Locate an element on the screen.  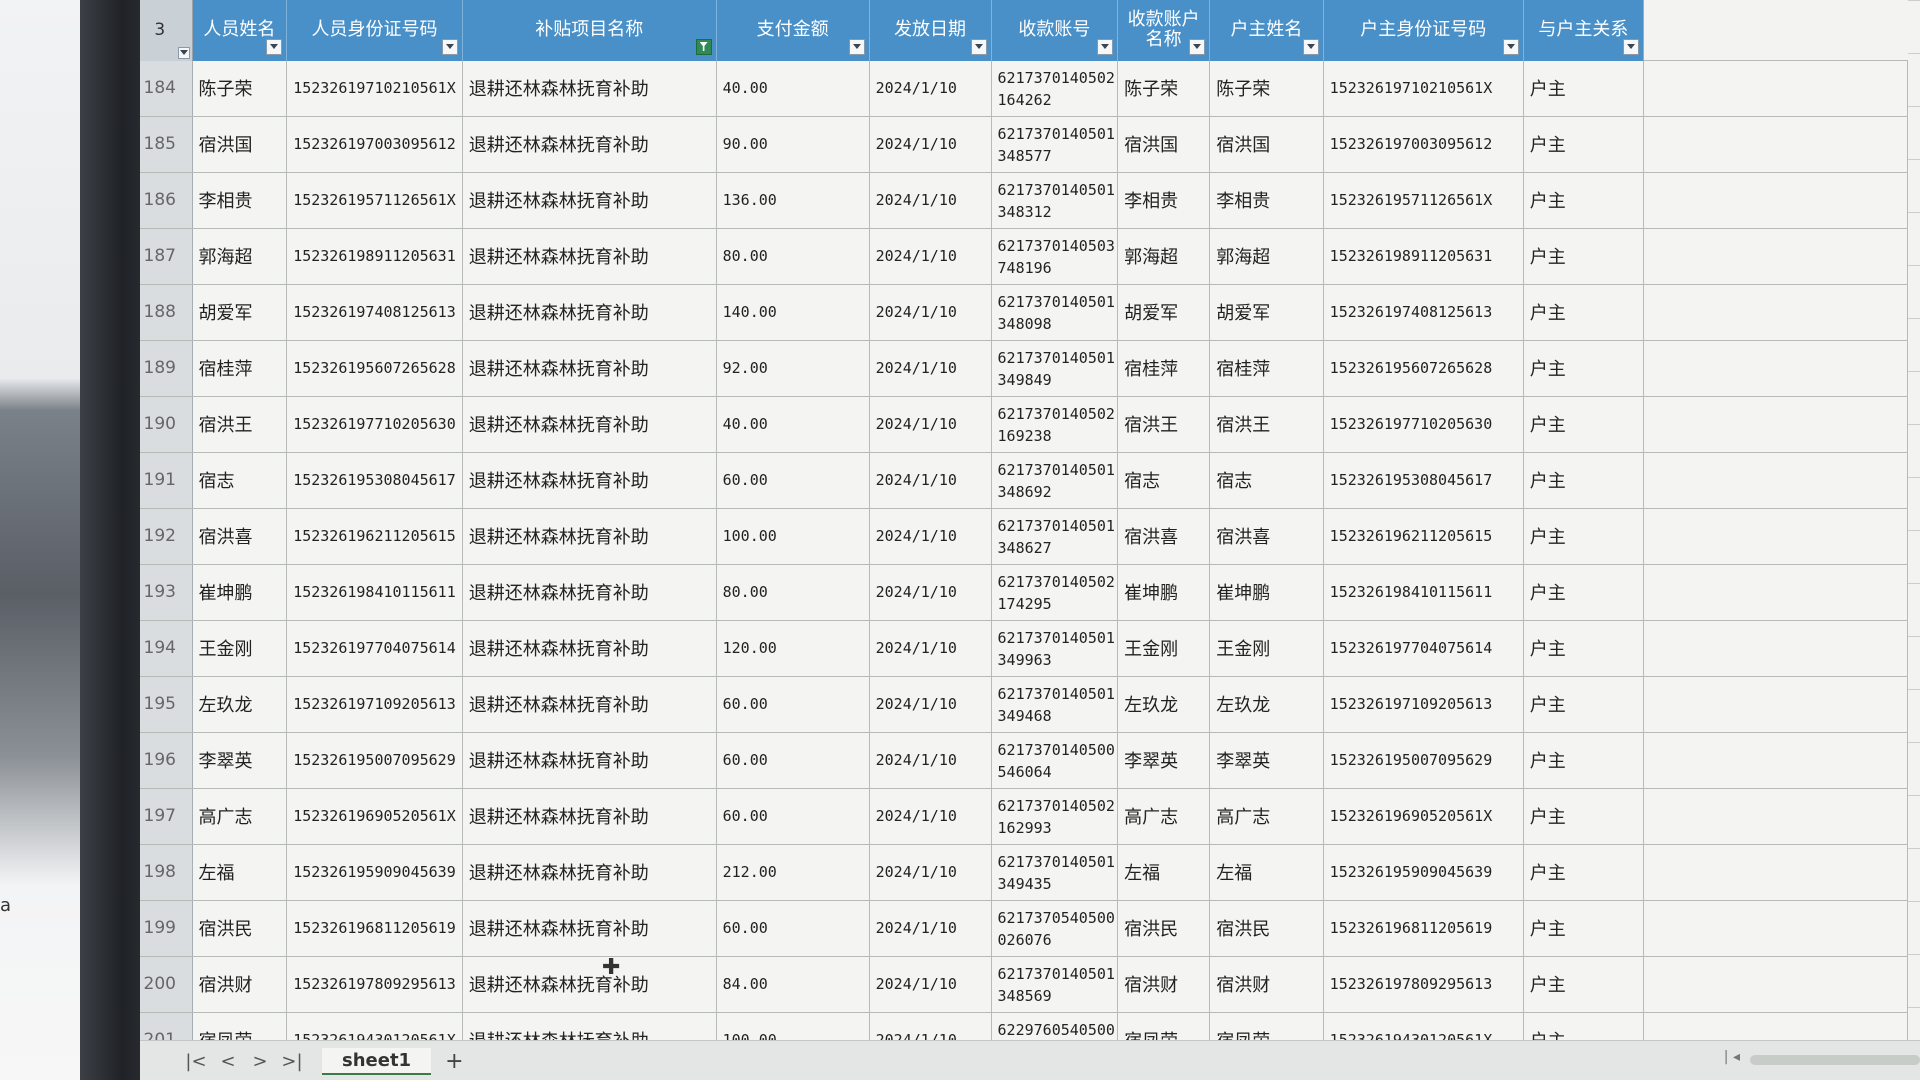
row-number: 199 is located at coordinates (166, 928).